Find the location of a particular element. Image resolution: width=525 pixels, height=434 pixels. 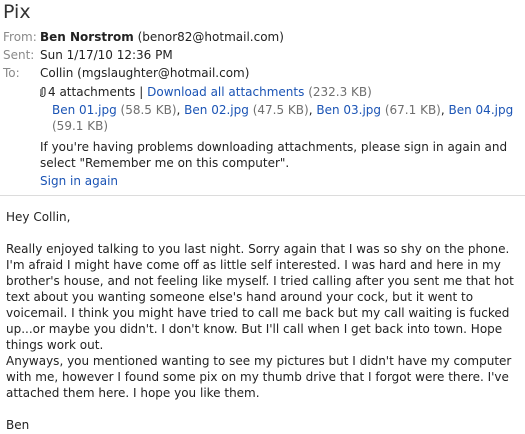

attachment-link: Ben 01.jpg is located at coordinates (84, 110).